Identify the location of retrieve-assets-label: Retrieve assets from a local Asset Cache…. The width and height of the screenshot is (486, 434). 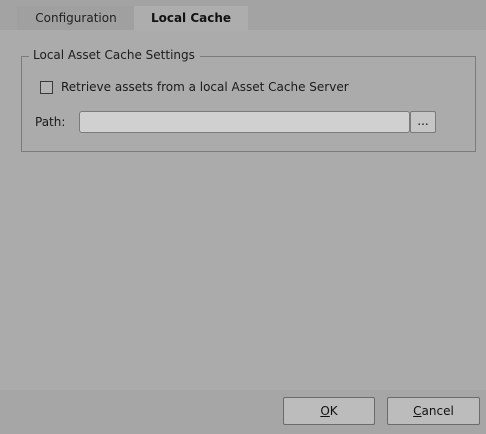
(205, 87).